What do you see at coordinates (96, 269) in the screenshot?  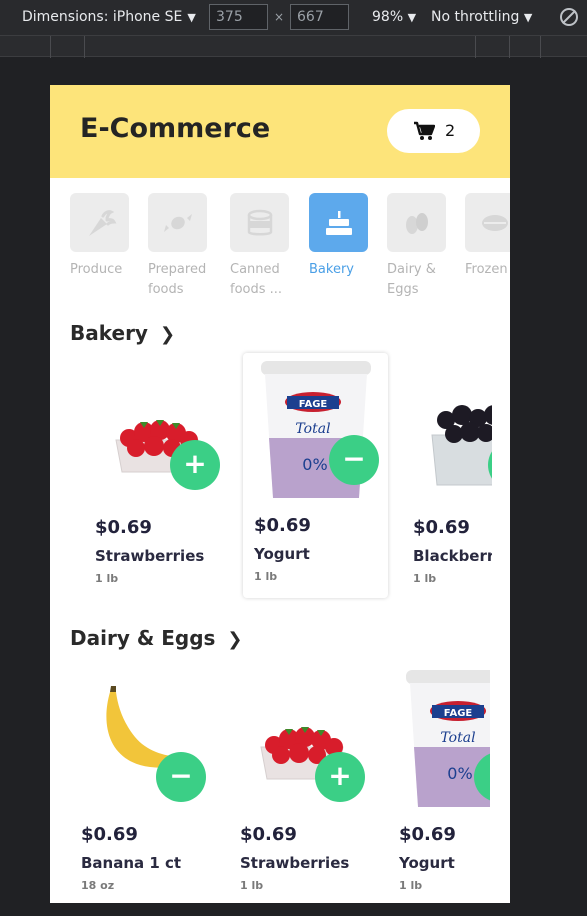 I see `category-label: Produce` at bounding box center [96, 269].